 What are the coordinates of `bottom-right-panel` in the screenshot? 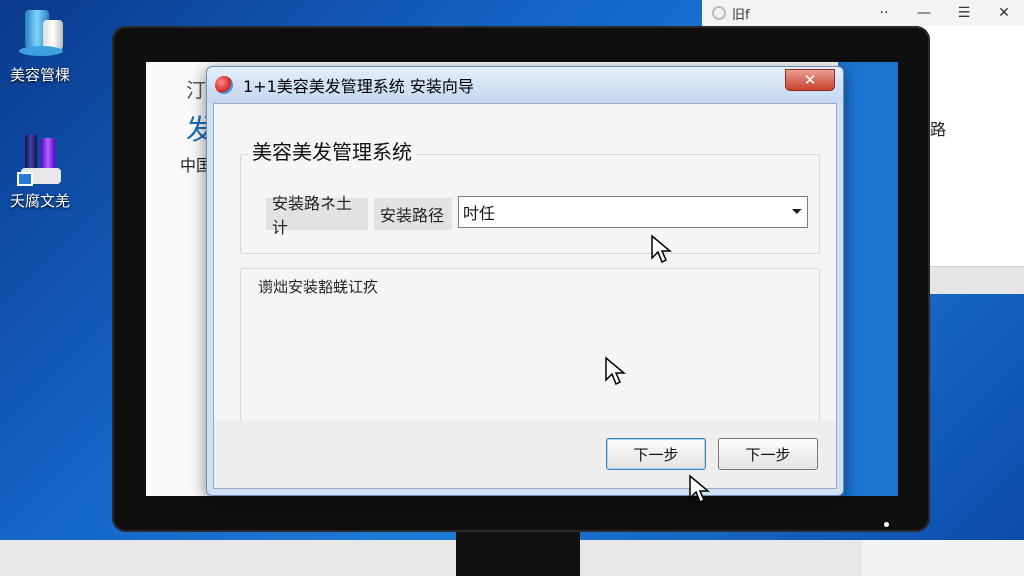 It's located at (943, 558).